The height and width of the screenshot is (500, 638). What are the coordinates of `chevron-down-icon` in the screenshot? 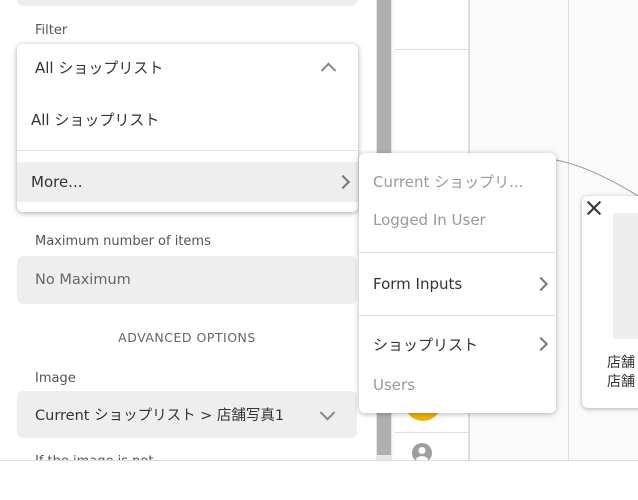 It's located at (327, 412).